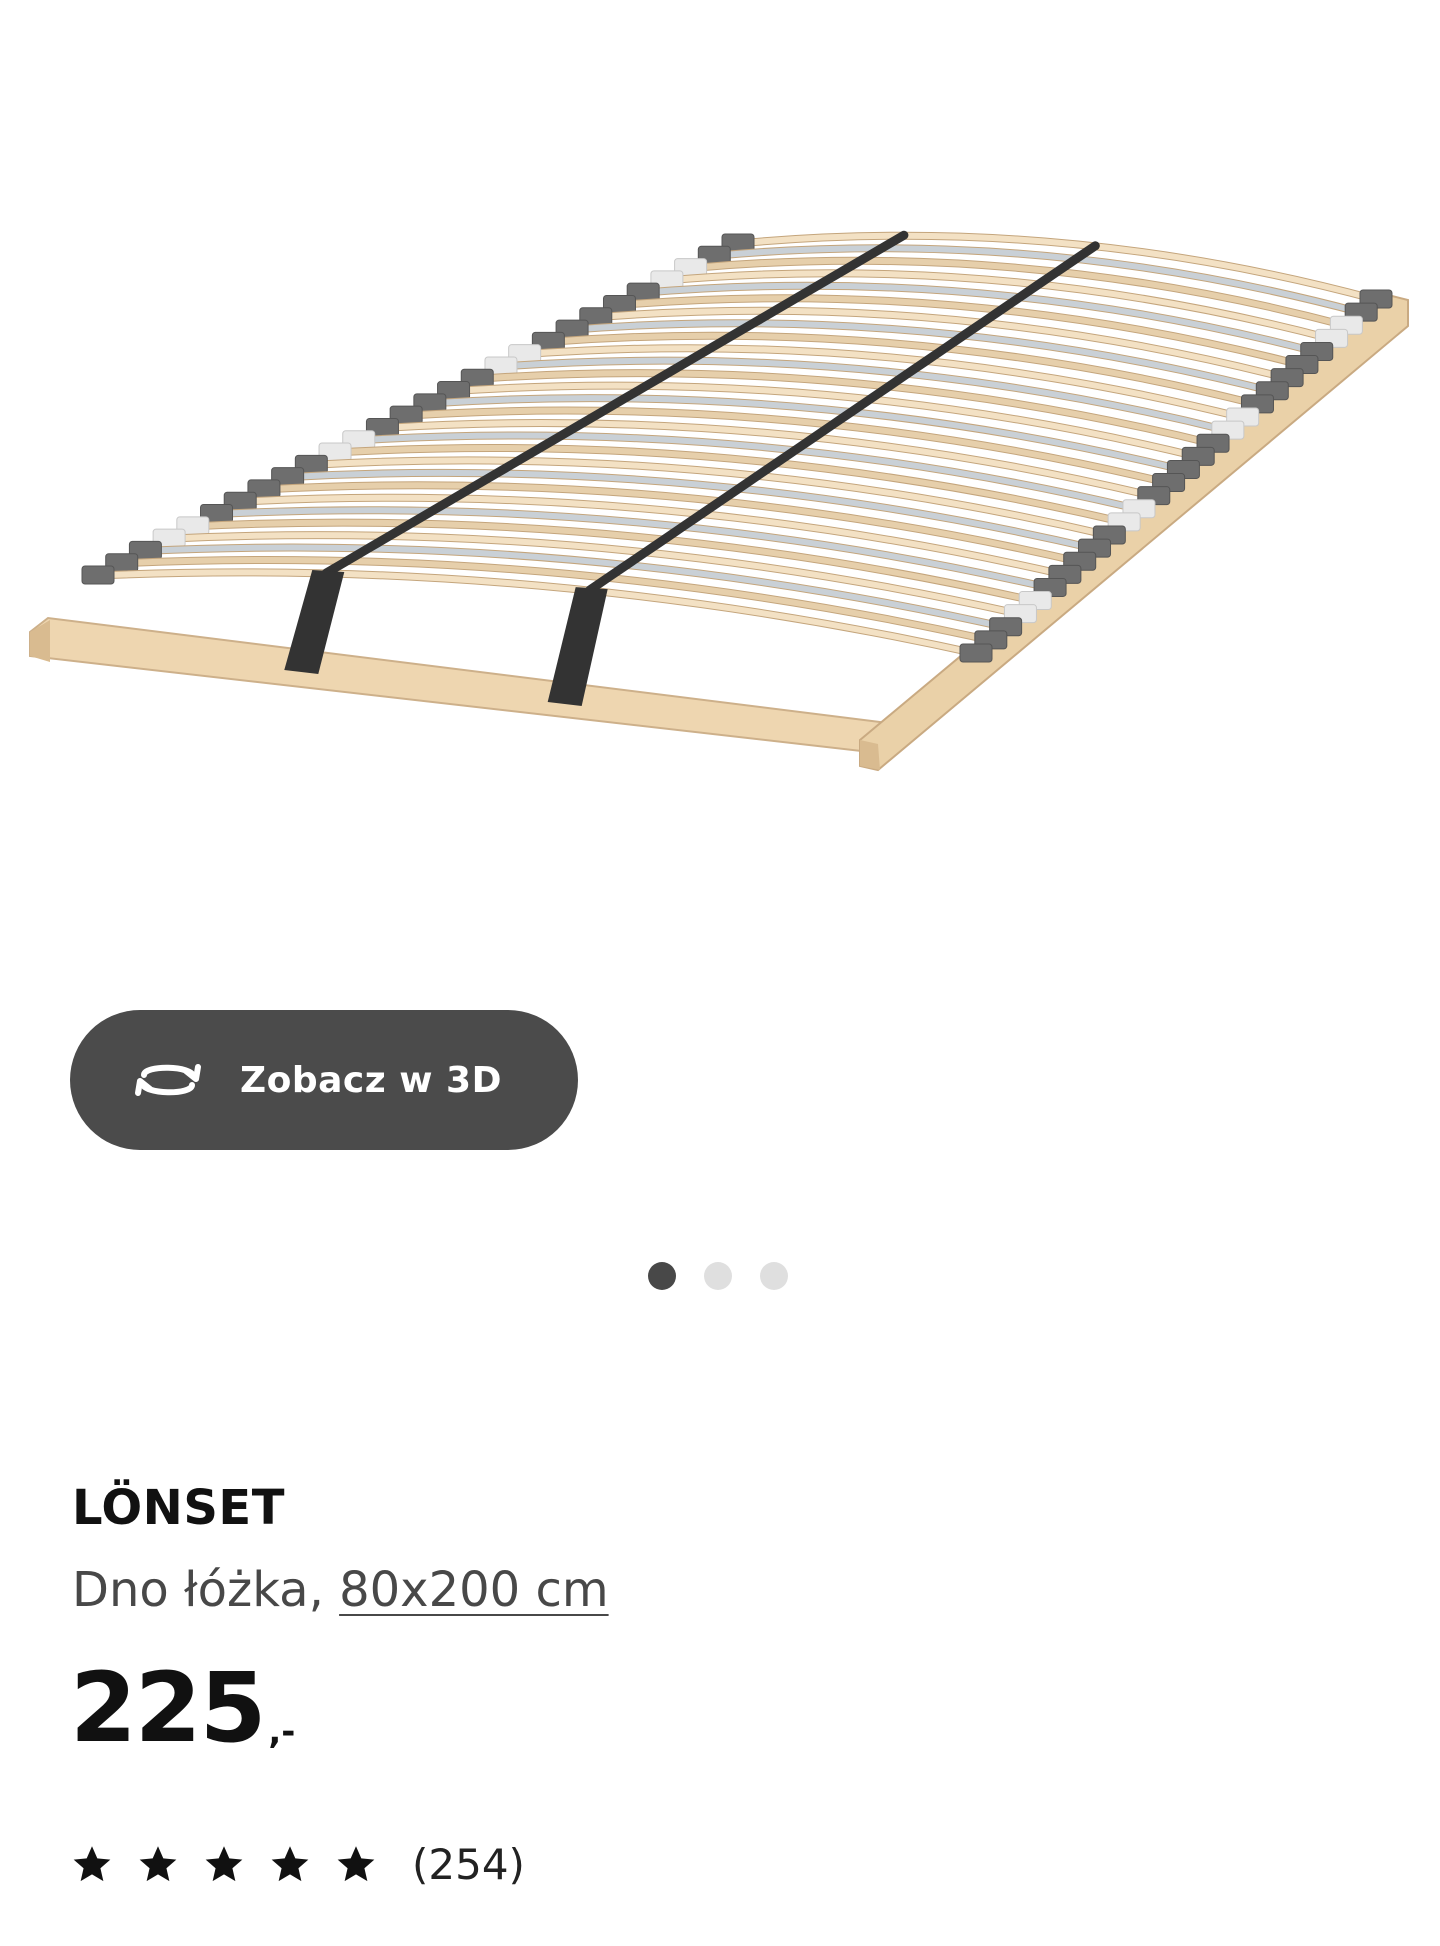  I want to click on product-rating: (254), so click(297, 1864).